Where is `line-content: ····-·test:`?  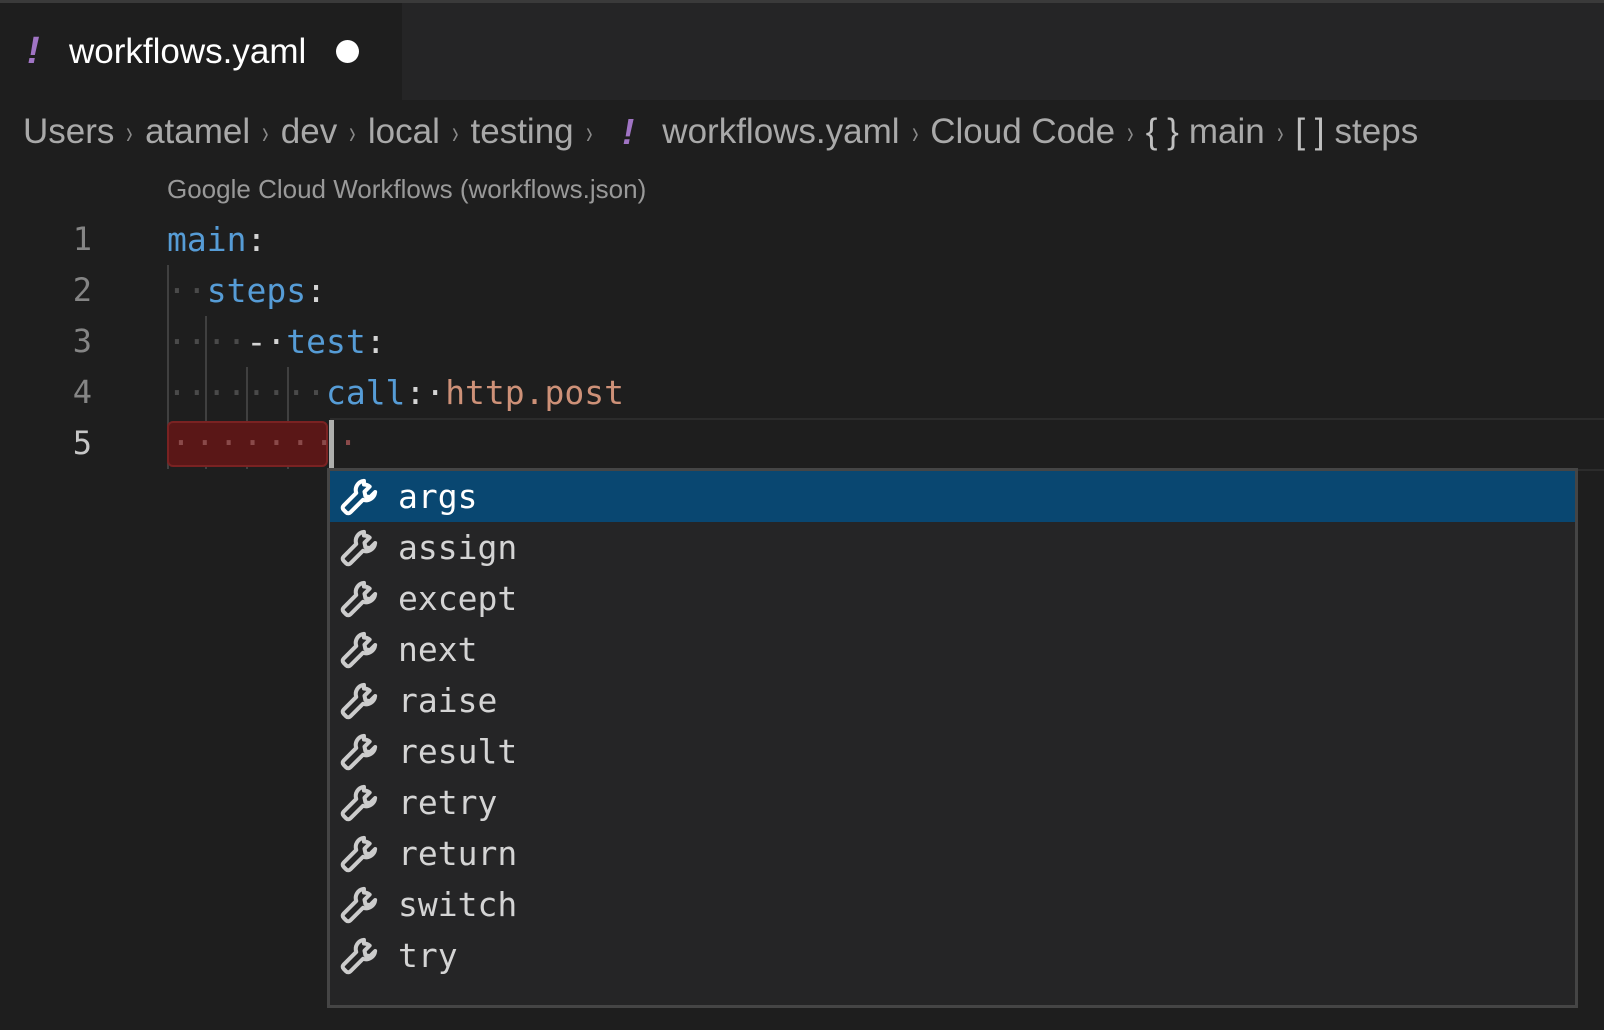 line-content: ····-·test: is located at coordinates (276, 341).